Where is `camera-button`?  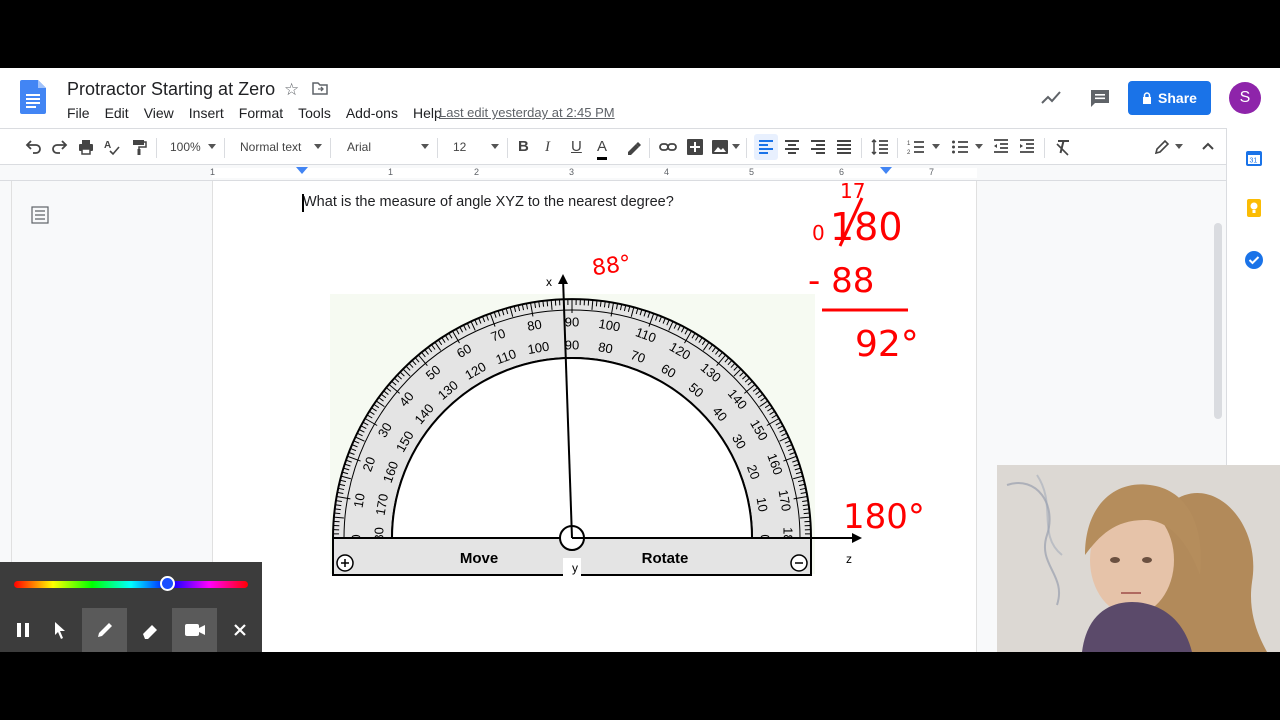
camera-button is located at coordinates (194, 630).